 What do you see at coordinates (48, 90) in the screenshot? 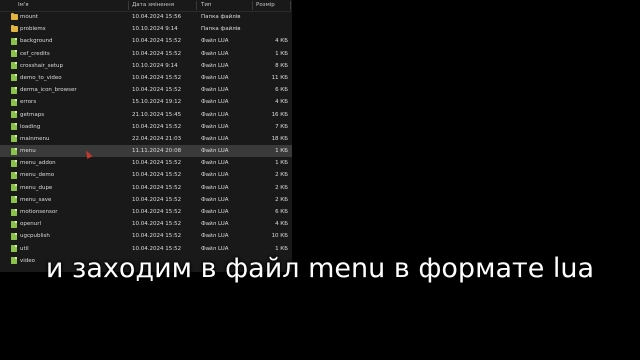
I see `file-name: derma_icon_browser` at bounding box center [48, 90].